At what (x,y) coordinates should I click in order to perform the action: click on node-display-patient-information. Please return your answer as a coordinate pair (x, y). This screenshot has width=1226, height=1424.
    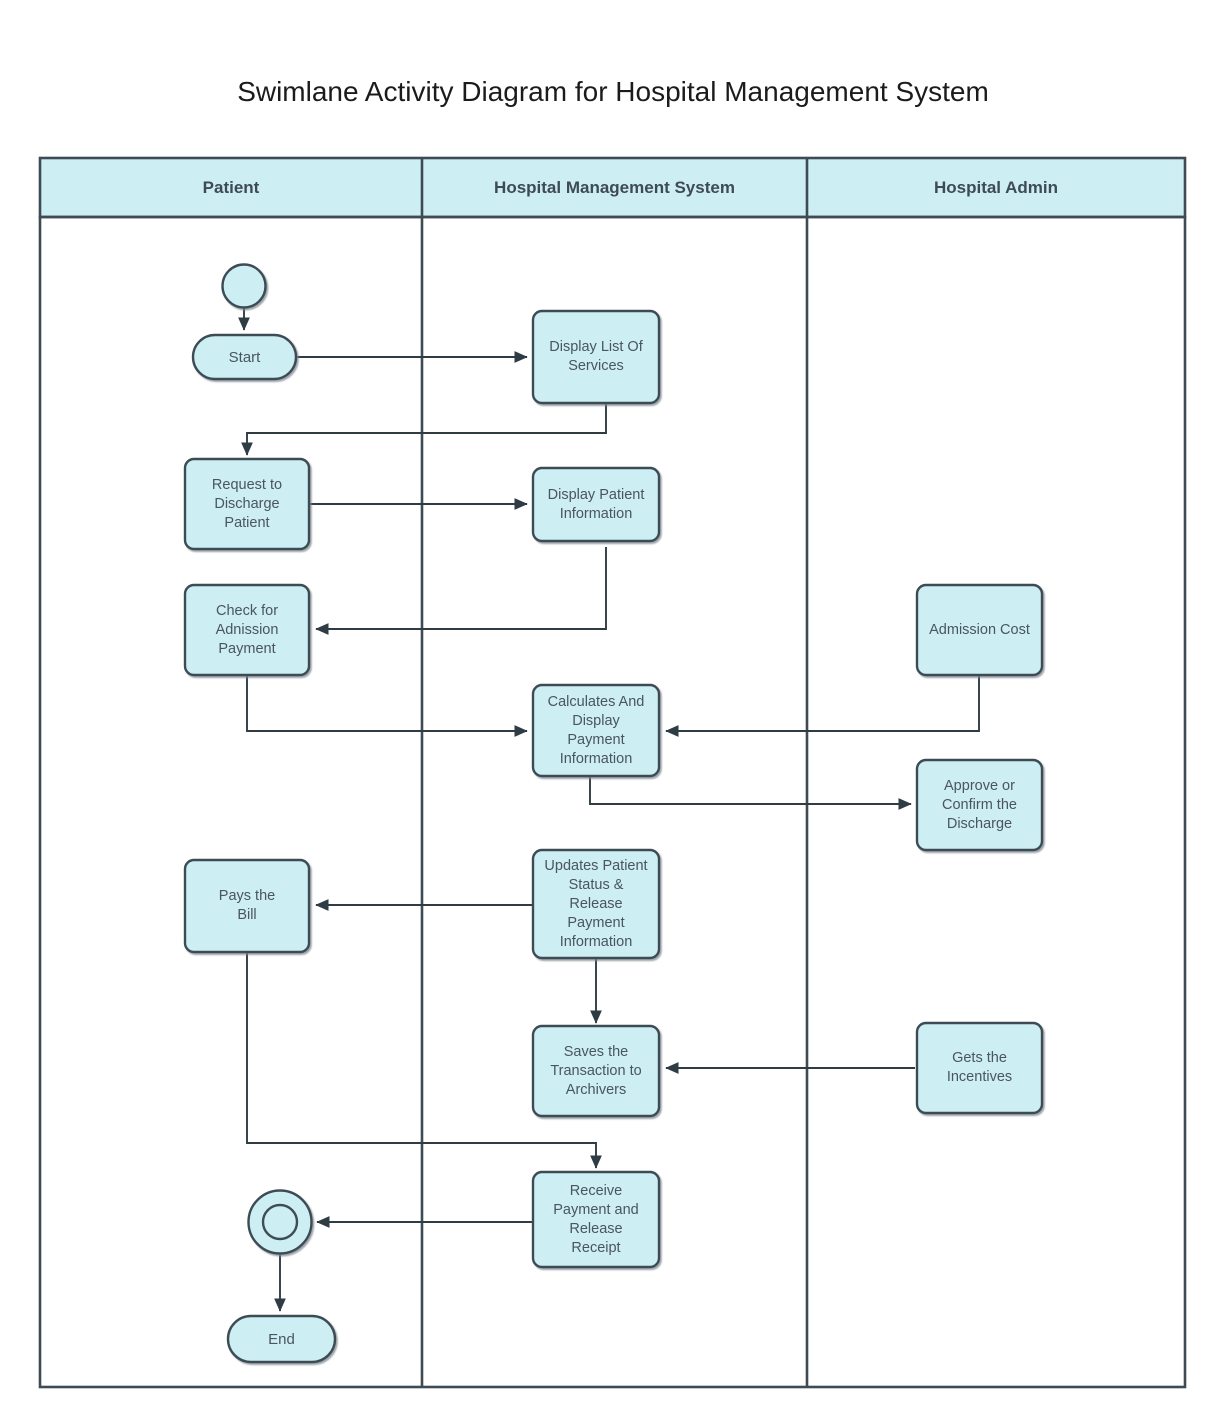
    Looking at the image, I should click on (596, 504).